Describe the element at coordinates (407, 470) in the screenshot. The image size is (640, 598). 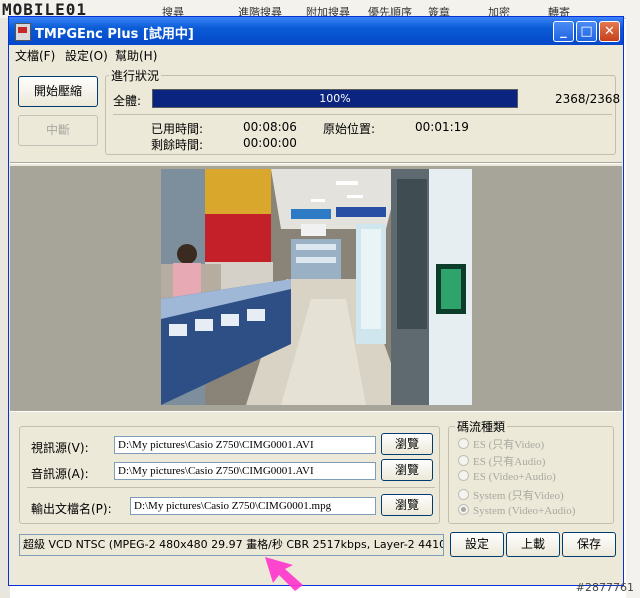
I see `audio-browse-button: 瀏覽` at that location.